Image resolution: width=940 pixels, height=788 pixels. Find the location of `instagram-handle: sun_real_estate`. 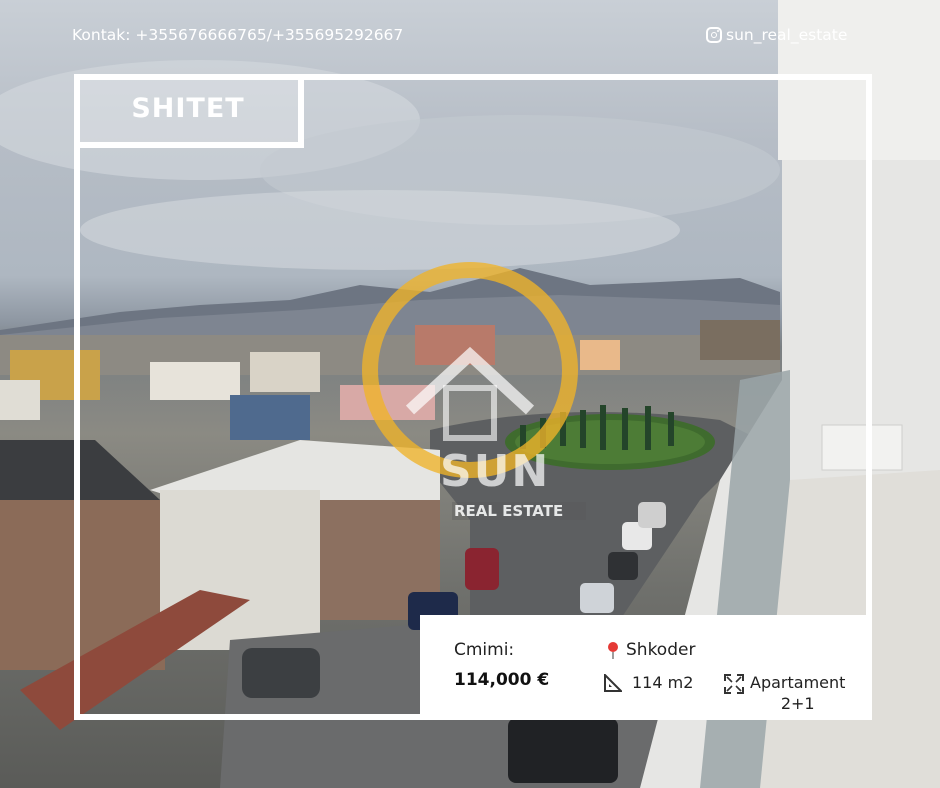

instagram-handle: sun_real_estate is located at coordinates (787, 35).